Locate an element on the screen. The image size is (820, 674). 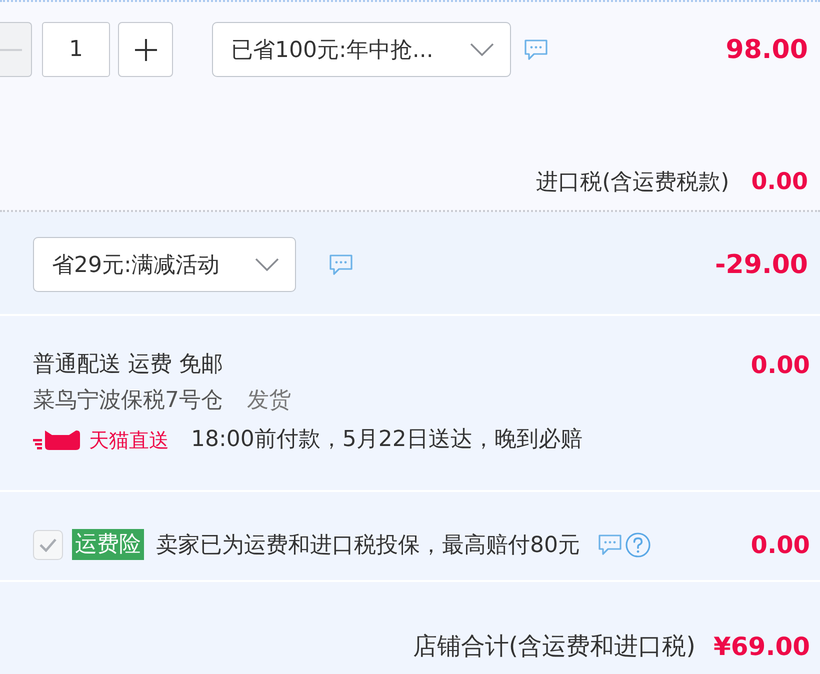
cat-head-icon is located at coordinates (57, 440).